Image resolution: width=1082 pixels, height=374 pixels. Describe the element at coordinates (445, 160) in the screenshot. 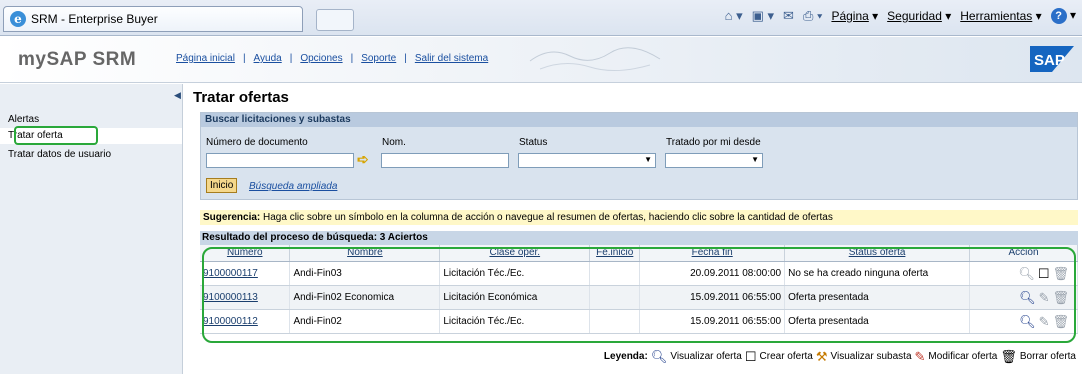

I see `name-input` at that location.